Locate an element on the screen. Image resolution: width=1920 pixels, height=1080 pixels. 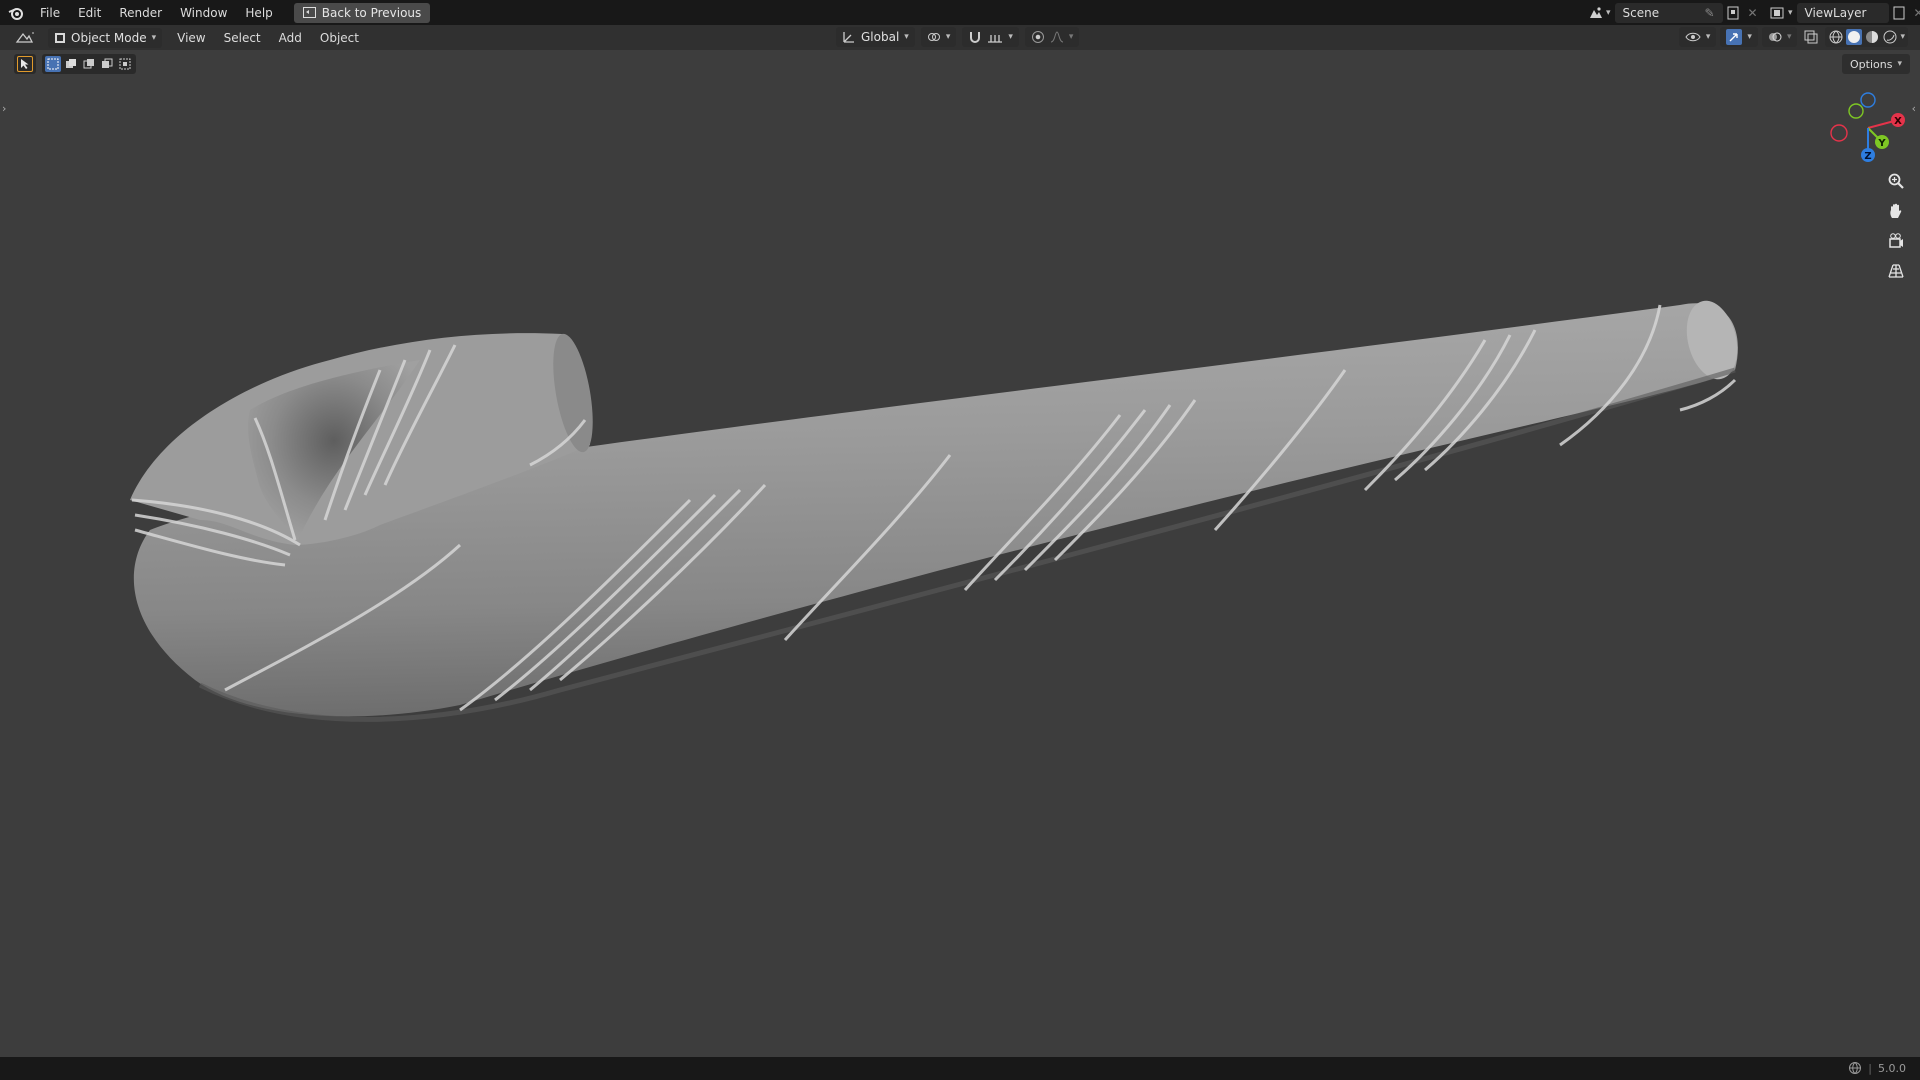
select-new-icon is located at coordinates (53, 64).